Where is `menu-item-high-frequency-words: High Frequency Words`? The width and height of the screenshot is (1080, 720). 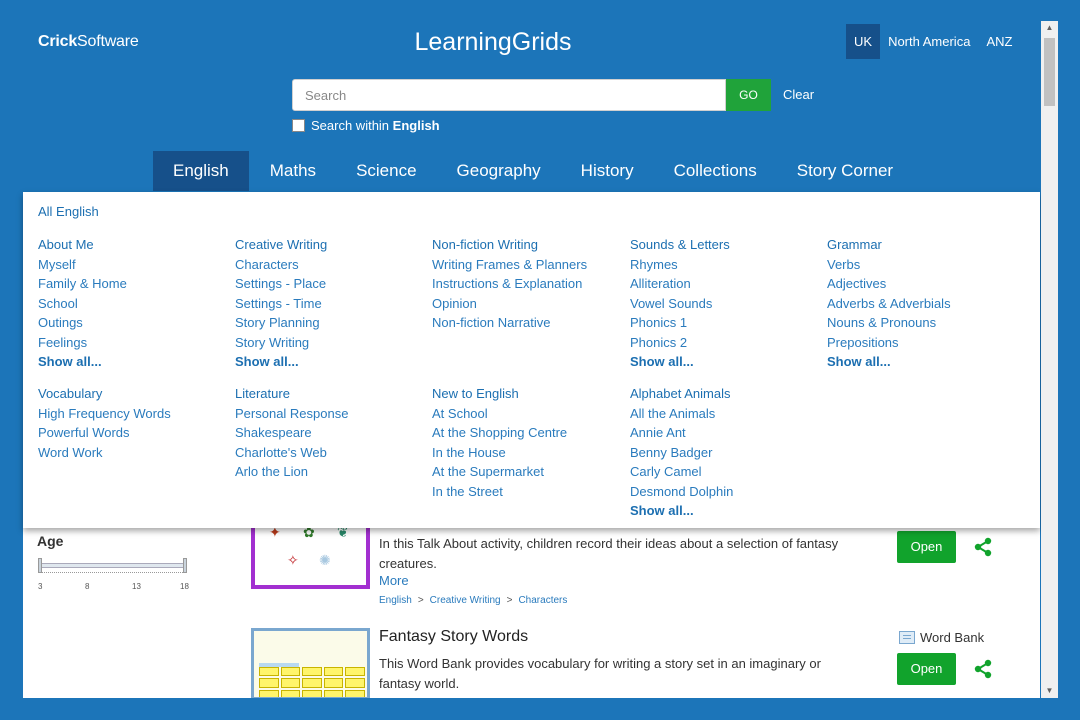 menu-item-high-frequency-words: High Frequency Words is located at coordinates (133, 414).